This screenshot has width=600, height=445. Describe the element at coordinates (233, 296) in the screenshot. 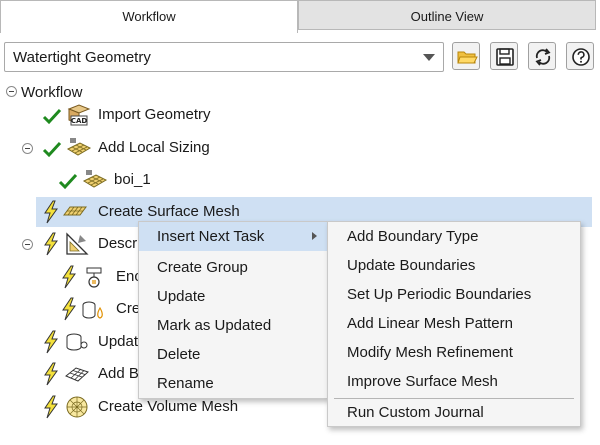

I see `menu-item-update: Update` at that location.